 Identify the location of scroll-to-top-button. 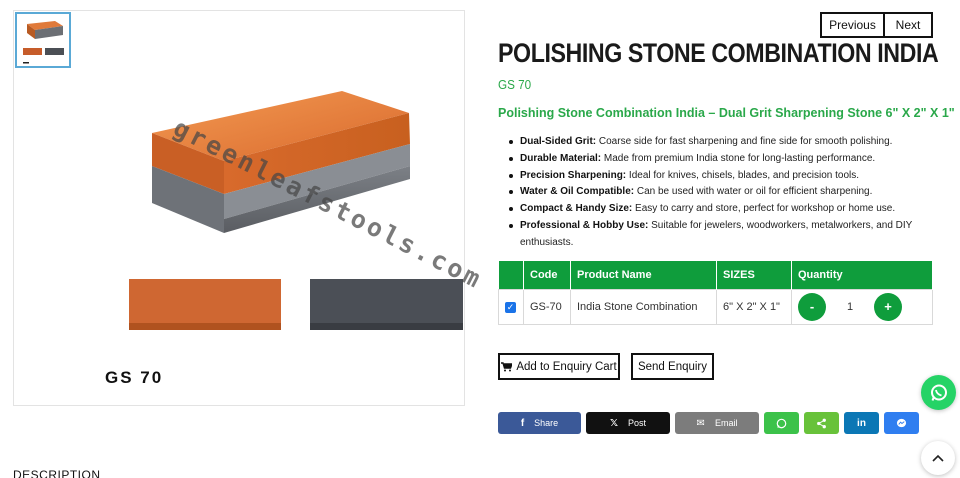
(938, 458).